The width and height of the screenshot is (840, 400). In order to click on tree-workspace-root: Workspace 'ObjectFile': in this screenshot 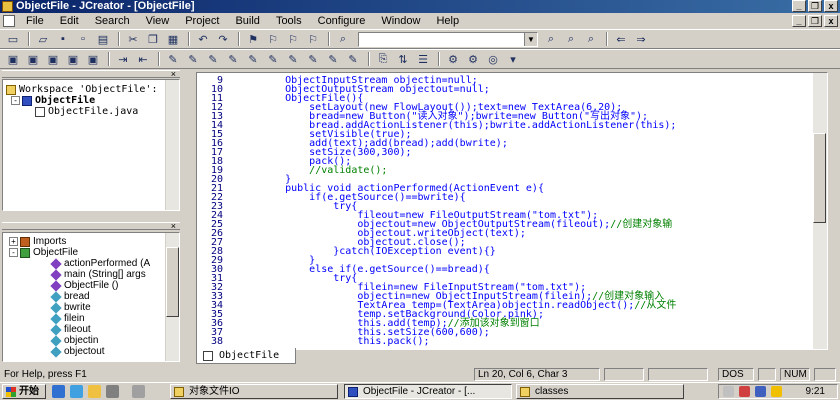, I will do `click(81, 89)`.